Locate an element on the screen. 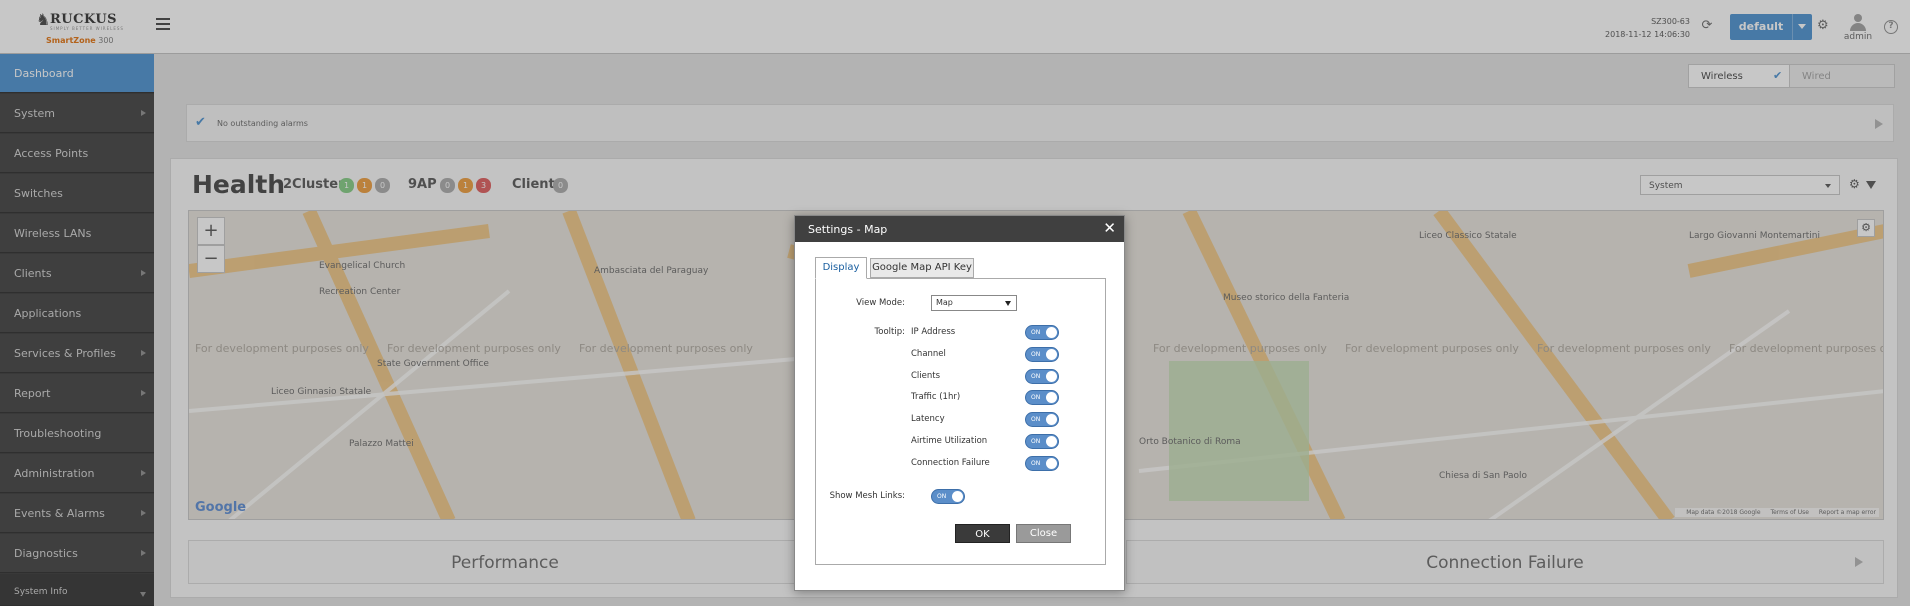 This screenshot has width=1910, height=606. view-mode-label: View Mode: is located at coordinates (880, 303).